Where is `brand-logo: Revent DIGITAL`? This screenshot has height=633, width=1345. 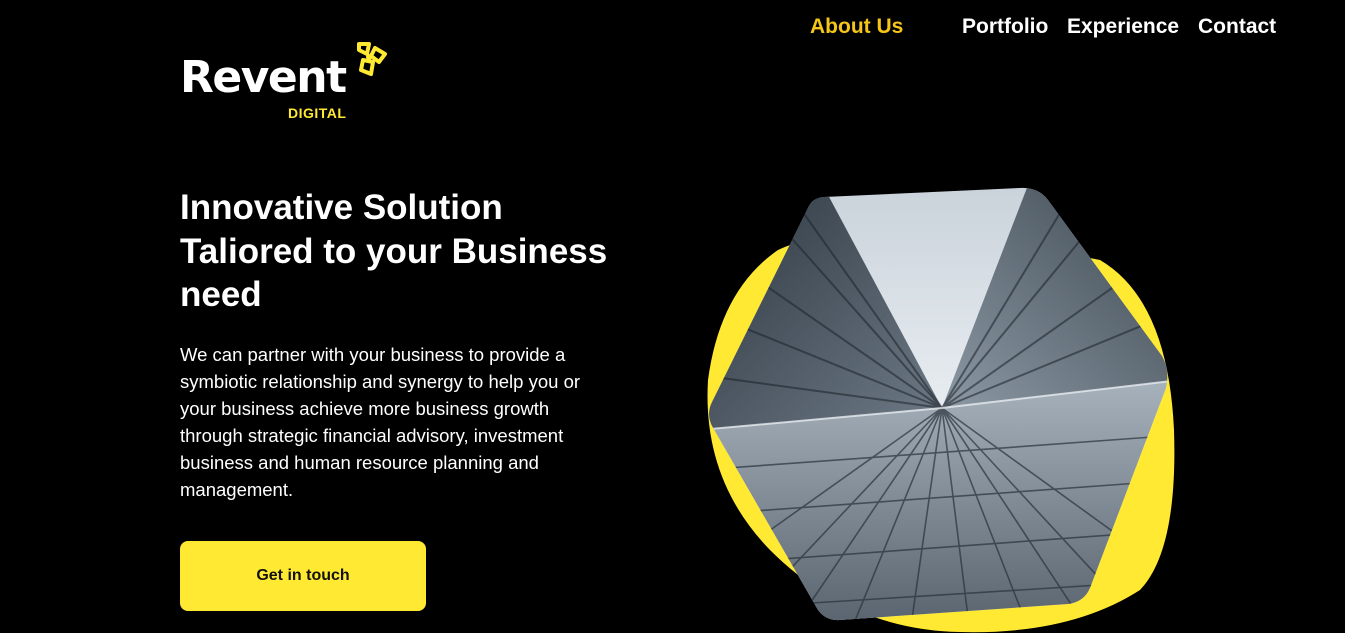
brand-logo: Revent DIGITAL is located at coordinates (287, 82).